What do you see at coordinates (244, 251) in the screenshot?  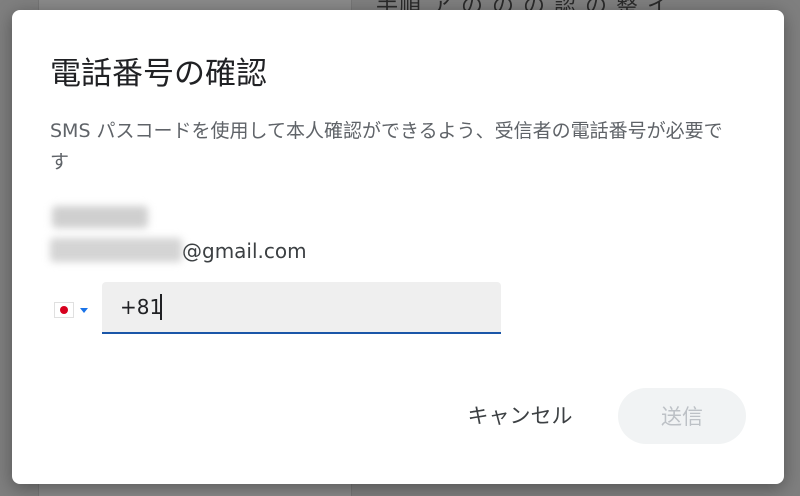 I see `recipient-email-domain: @gmail.com` at bounding box center [244, 251].